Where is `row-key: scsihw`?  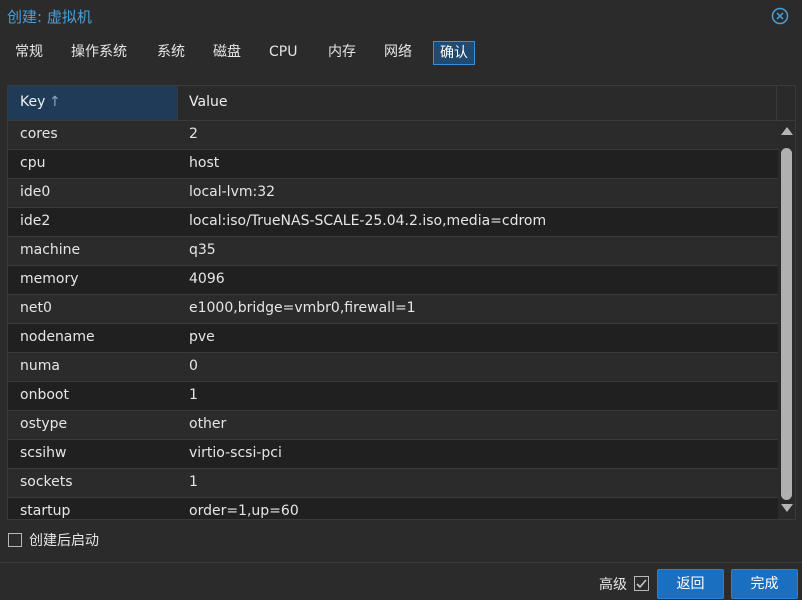 row-key: scsihw is located at coordinates (43, 453).